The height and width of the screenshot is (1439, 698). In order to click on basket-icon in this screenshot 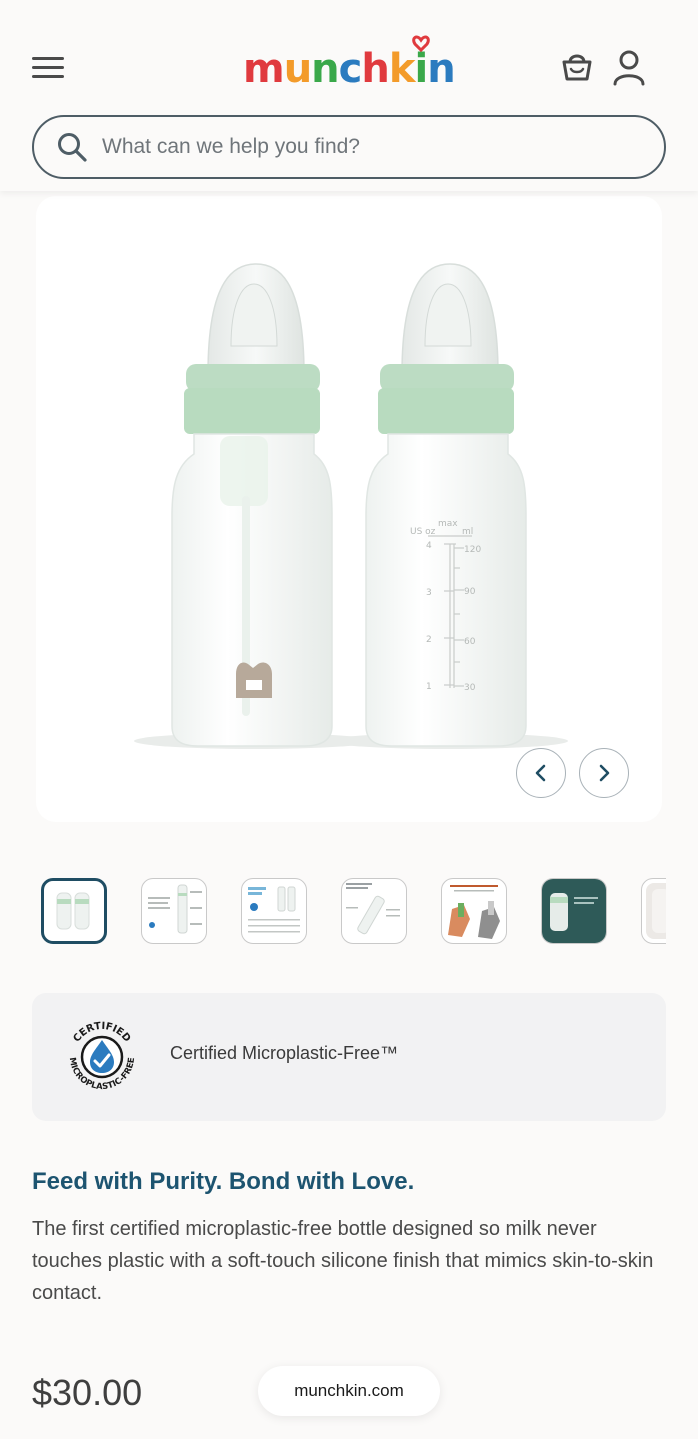, I will do `click(577, 67)`.